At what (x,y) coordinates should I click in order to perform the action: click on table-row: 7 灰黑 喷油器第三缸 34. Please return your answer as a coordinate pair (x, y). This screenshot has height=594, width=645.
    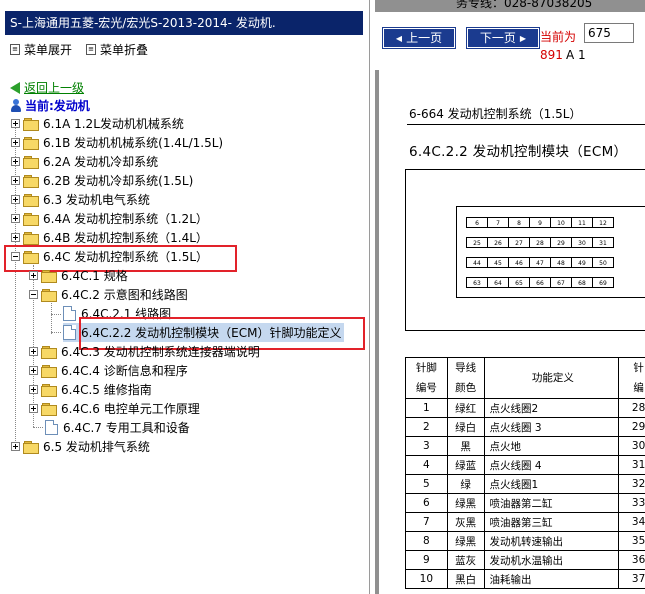
    Looking at the image, I should click on (525, 522).